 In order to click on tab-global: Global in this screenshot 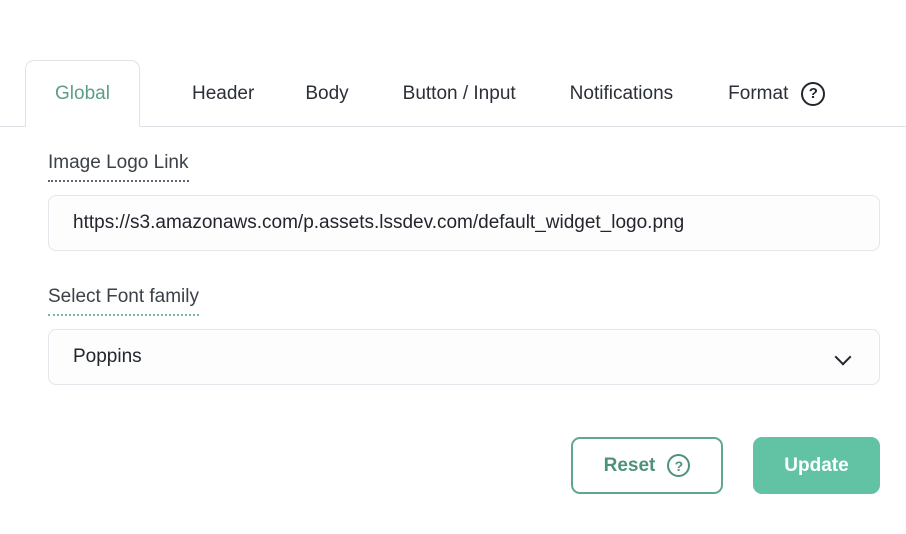, I will do `click(82, 93)`.